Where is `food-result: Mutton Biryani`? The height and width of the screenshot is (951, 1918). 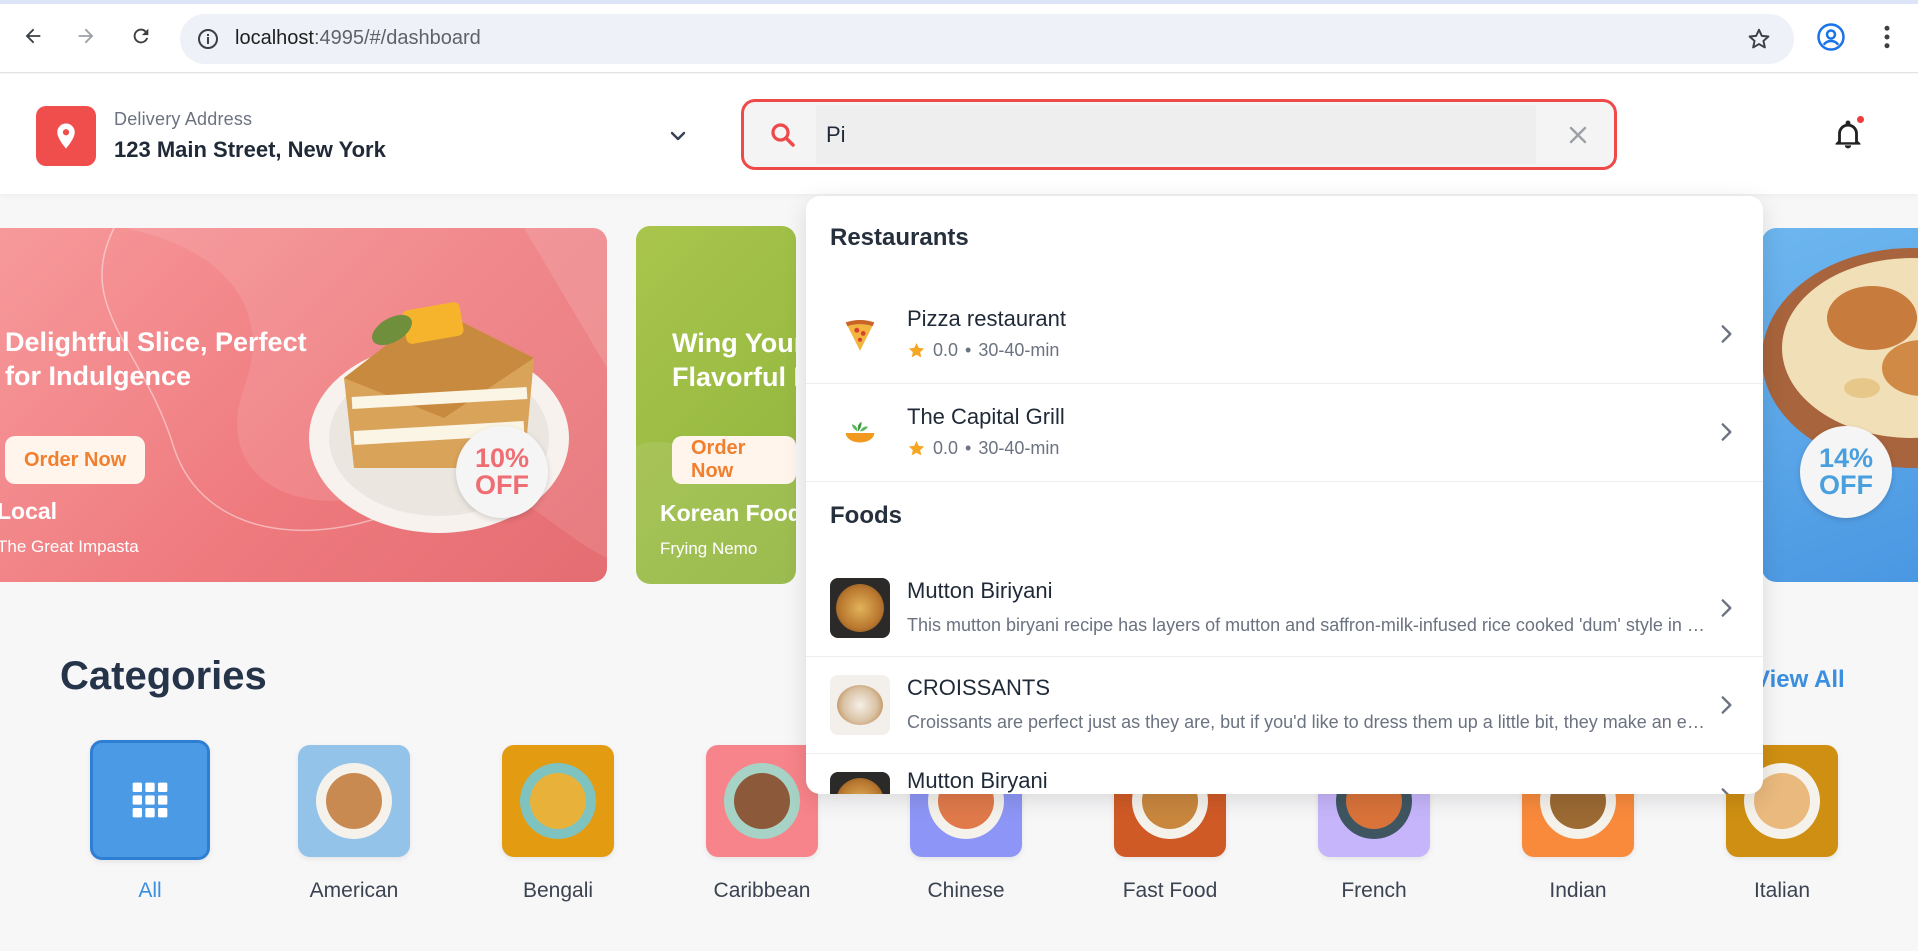
food-result: Mutton Biryani is located at coordinates (1284, 774).